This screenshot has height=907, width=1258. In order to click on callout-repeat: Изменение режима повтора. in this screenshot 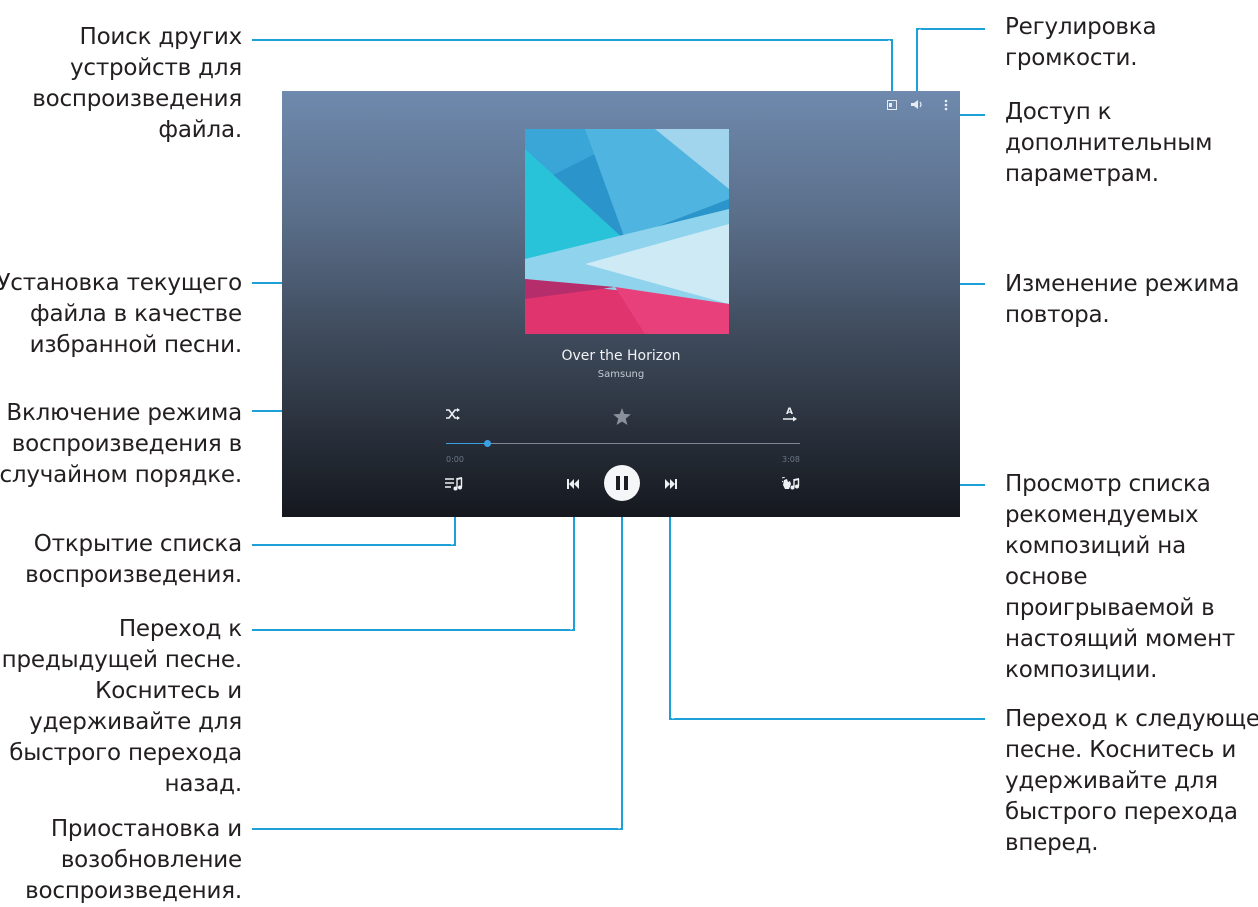, I will do `click(1122, 299)`.